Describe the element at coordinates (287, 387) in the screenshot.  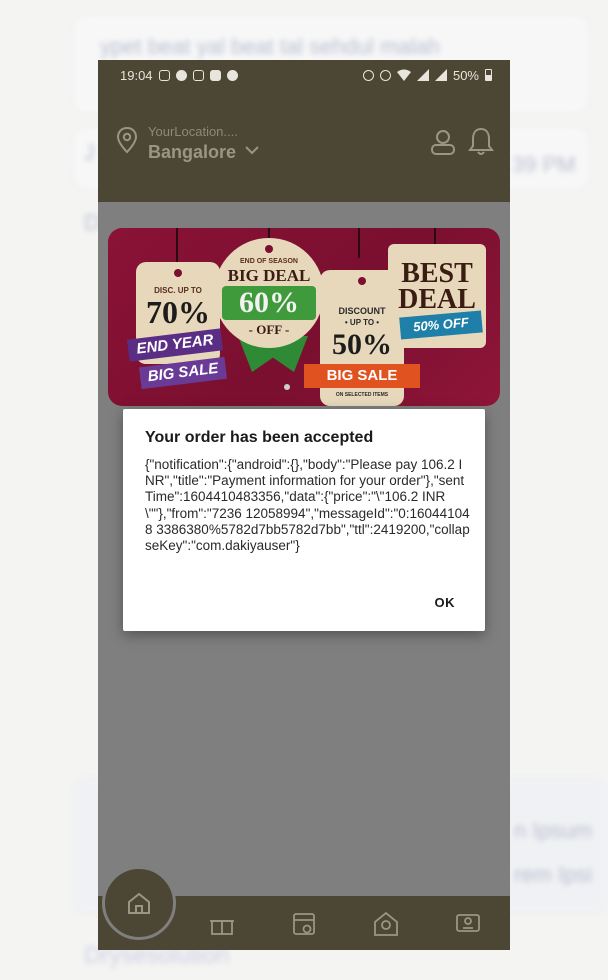
I see `carousel-dot` at that location.